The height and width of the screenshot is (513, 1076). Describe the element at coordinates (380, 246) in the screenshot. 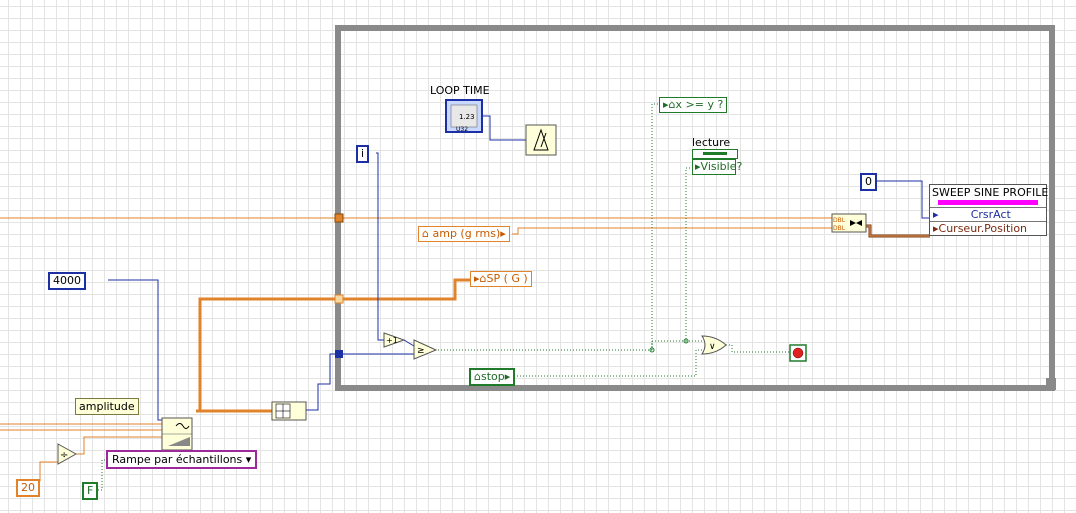

I see `wire-blue-i` at that location.